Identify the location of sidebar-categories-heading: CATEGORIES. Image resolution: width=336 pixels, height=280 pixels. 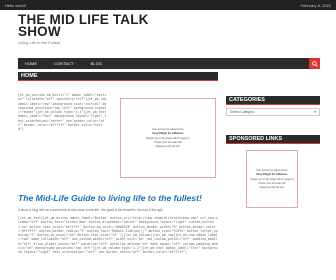
(273, 100).